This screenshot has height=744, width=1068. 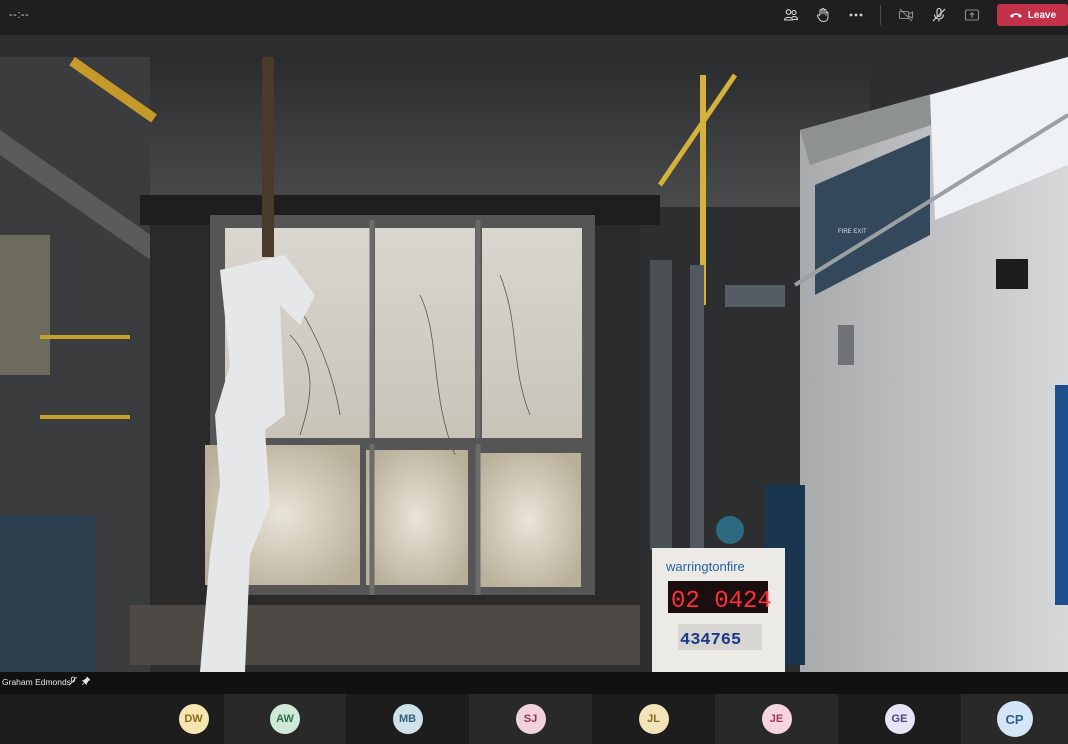 What do you see at coordinates (880, 15) in the screenshot?
I see `toolbar-divider` at bounding box center [880, 15].